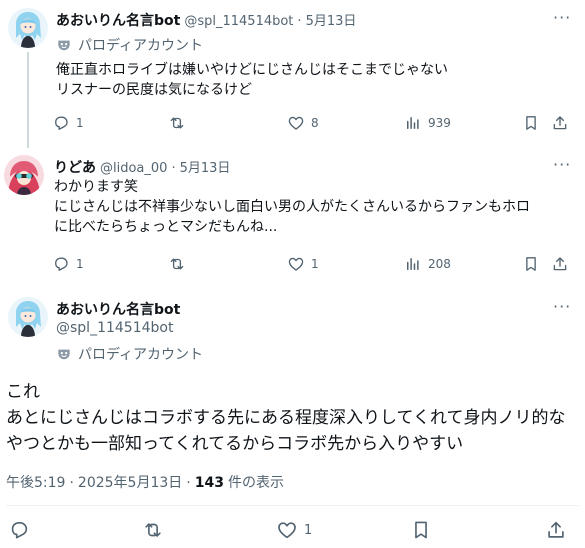  I want to click on author-name: りどあ, so click(75, 167).